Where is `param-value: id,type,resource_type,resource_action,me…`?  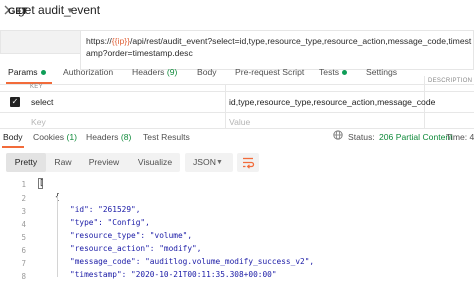 param-value: id,type,resource_type,resource_action,me… is located at coordinates (332, 102).